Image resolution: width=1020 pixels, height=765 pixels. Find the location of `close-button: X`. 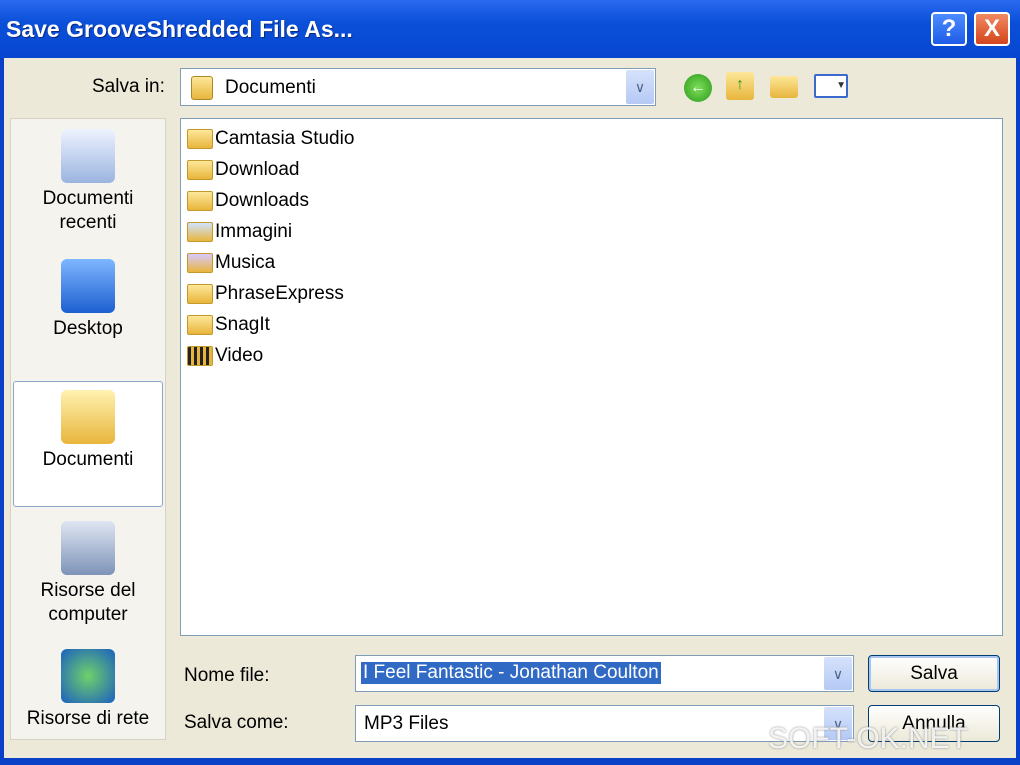

close-button: X is located at coordinates (992, 29).